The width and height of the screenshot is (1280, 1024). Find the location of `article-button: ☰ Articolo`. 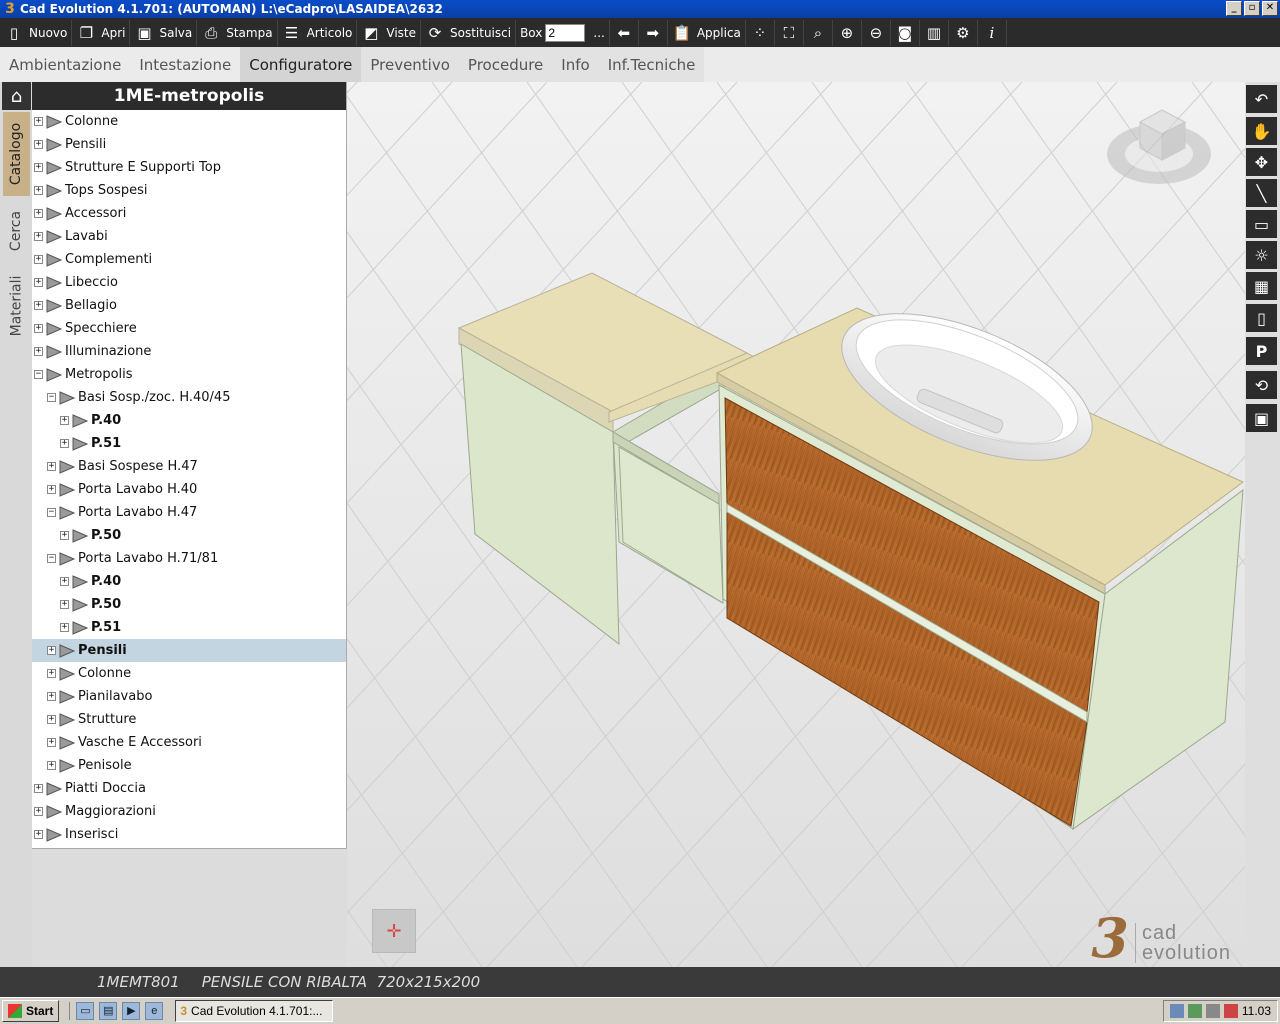

article-button: ☰ Articolo is located at coordinates (318, 32).